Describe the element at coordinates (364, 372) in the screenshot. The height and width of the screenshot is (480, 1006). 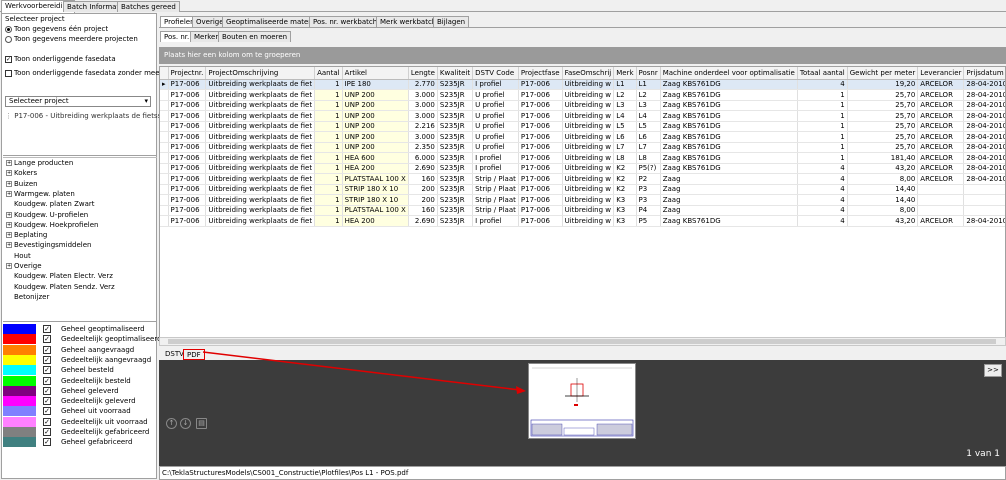
I see `annotation-arrow` at that location.